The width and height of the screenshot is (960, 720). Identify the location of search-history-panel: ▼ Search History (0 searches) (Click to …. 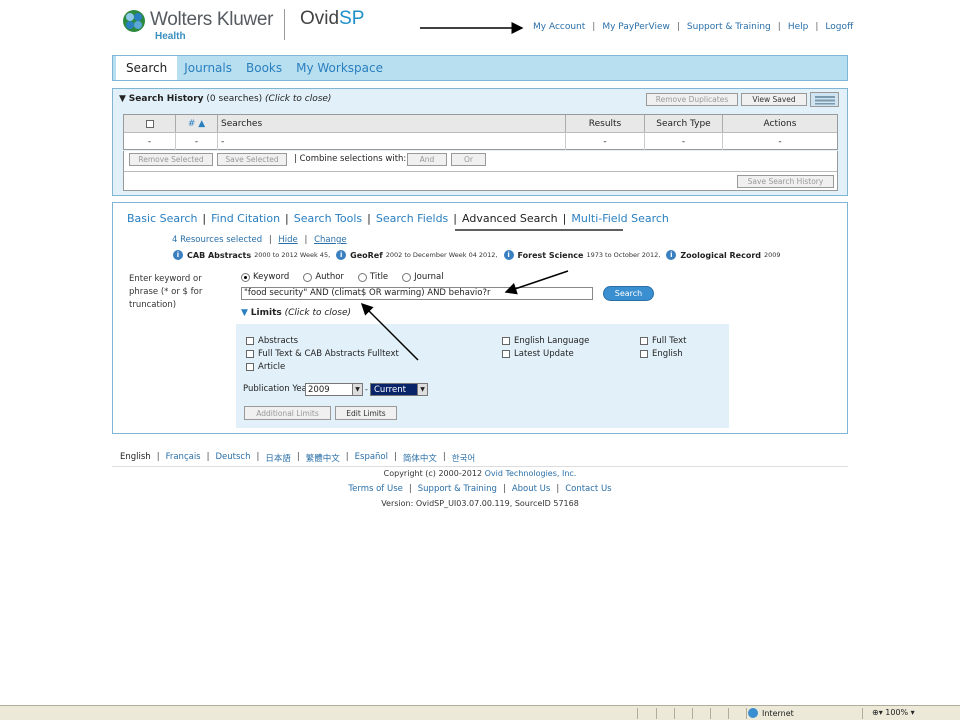
(480, 142).